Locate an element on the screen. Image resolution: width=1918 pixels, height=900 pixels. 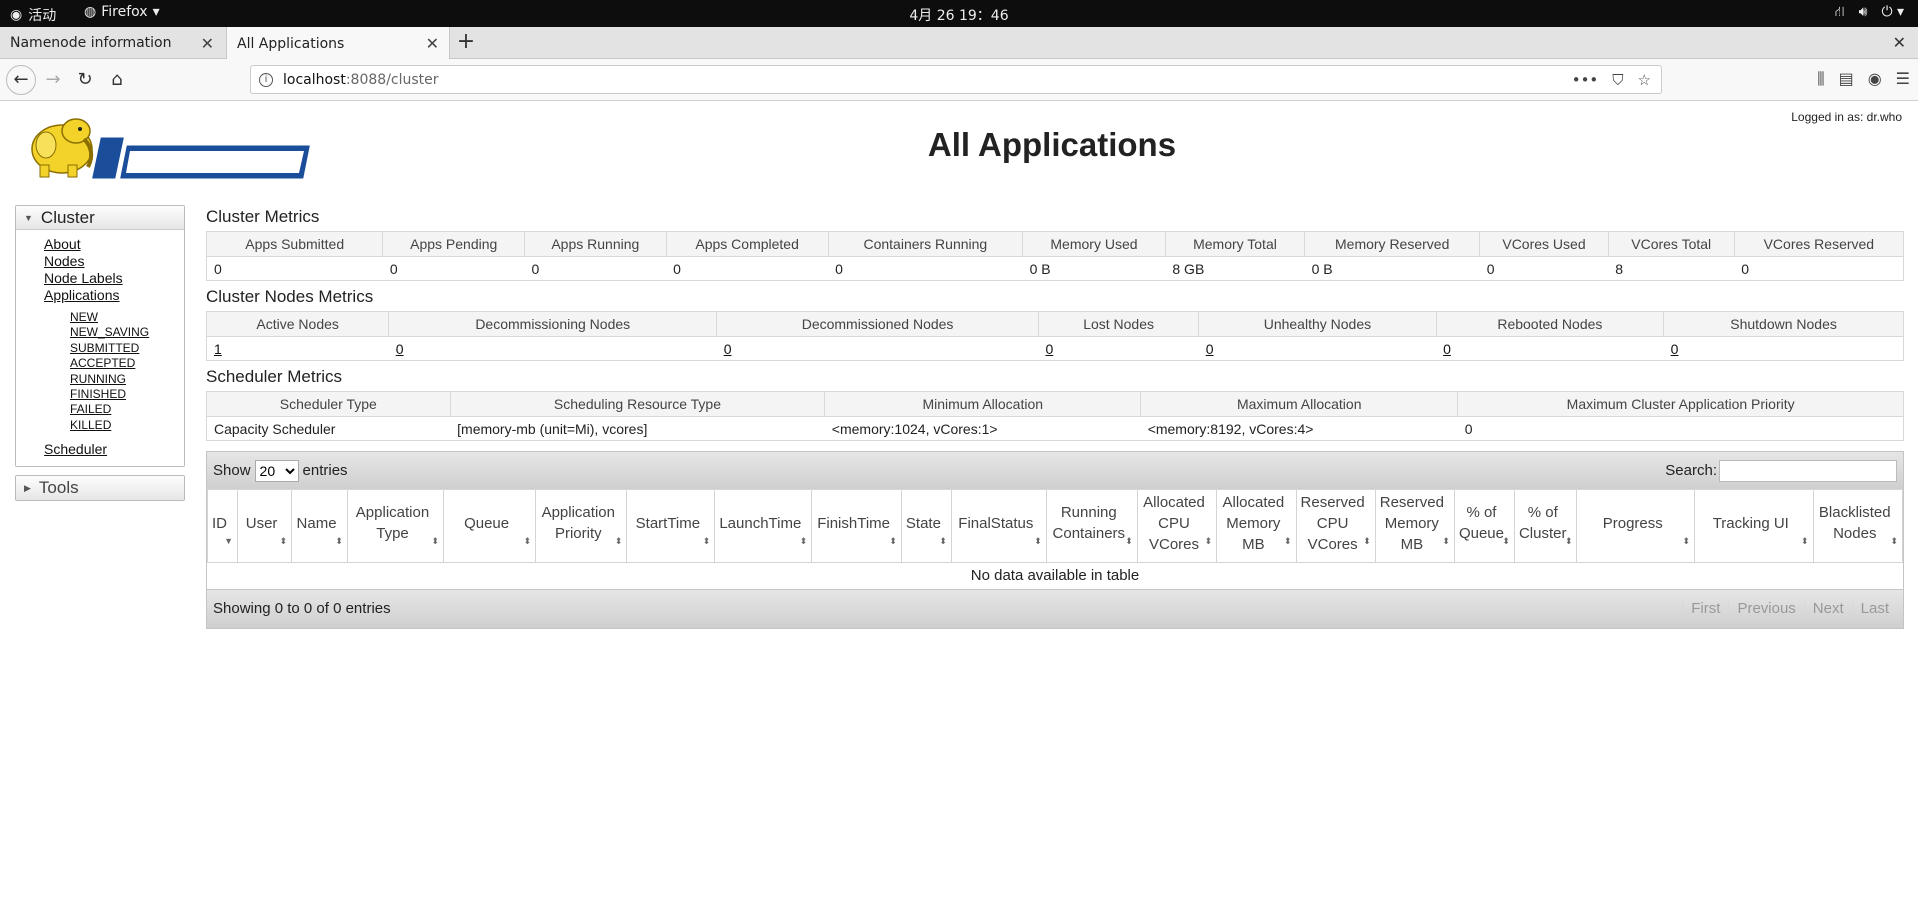
column-header: % of Cluster ⬍ is located at coordinates (1545, 526).